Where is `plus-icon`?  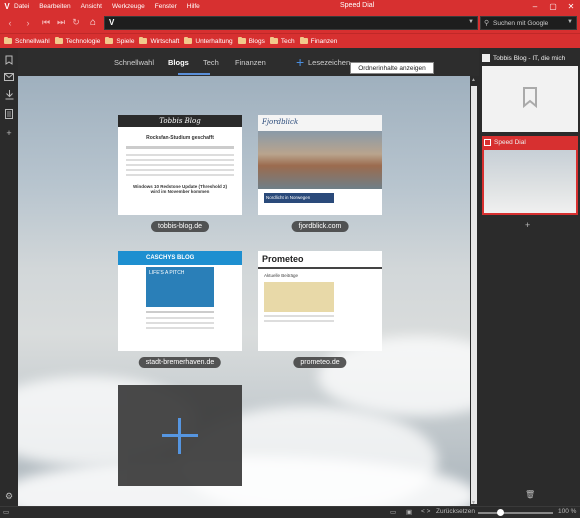 plus-icon is located at coordinates (179, 436).